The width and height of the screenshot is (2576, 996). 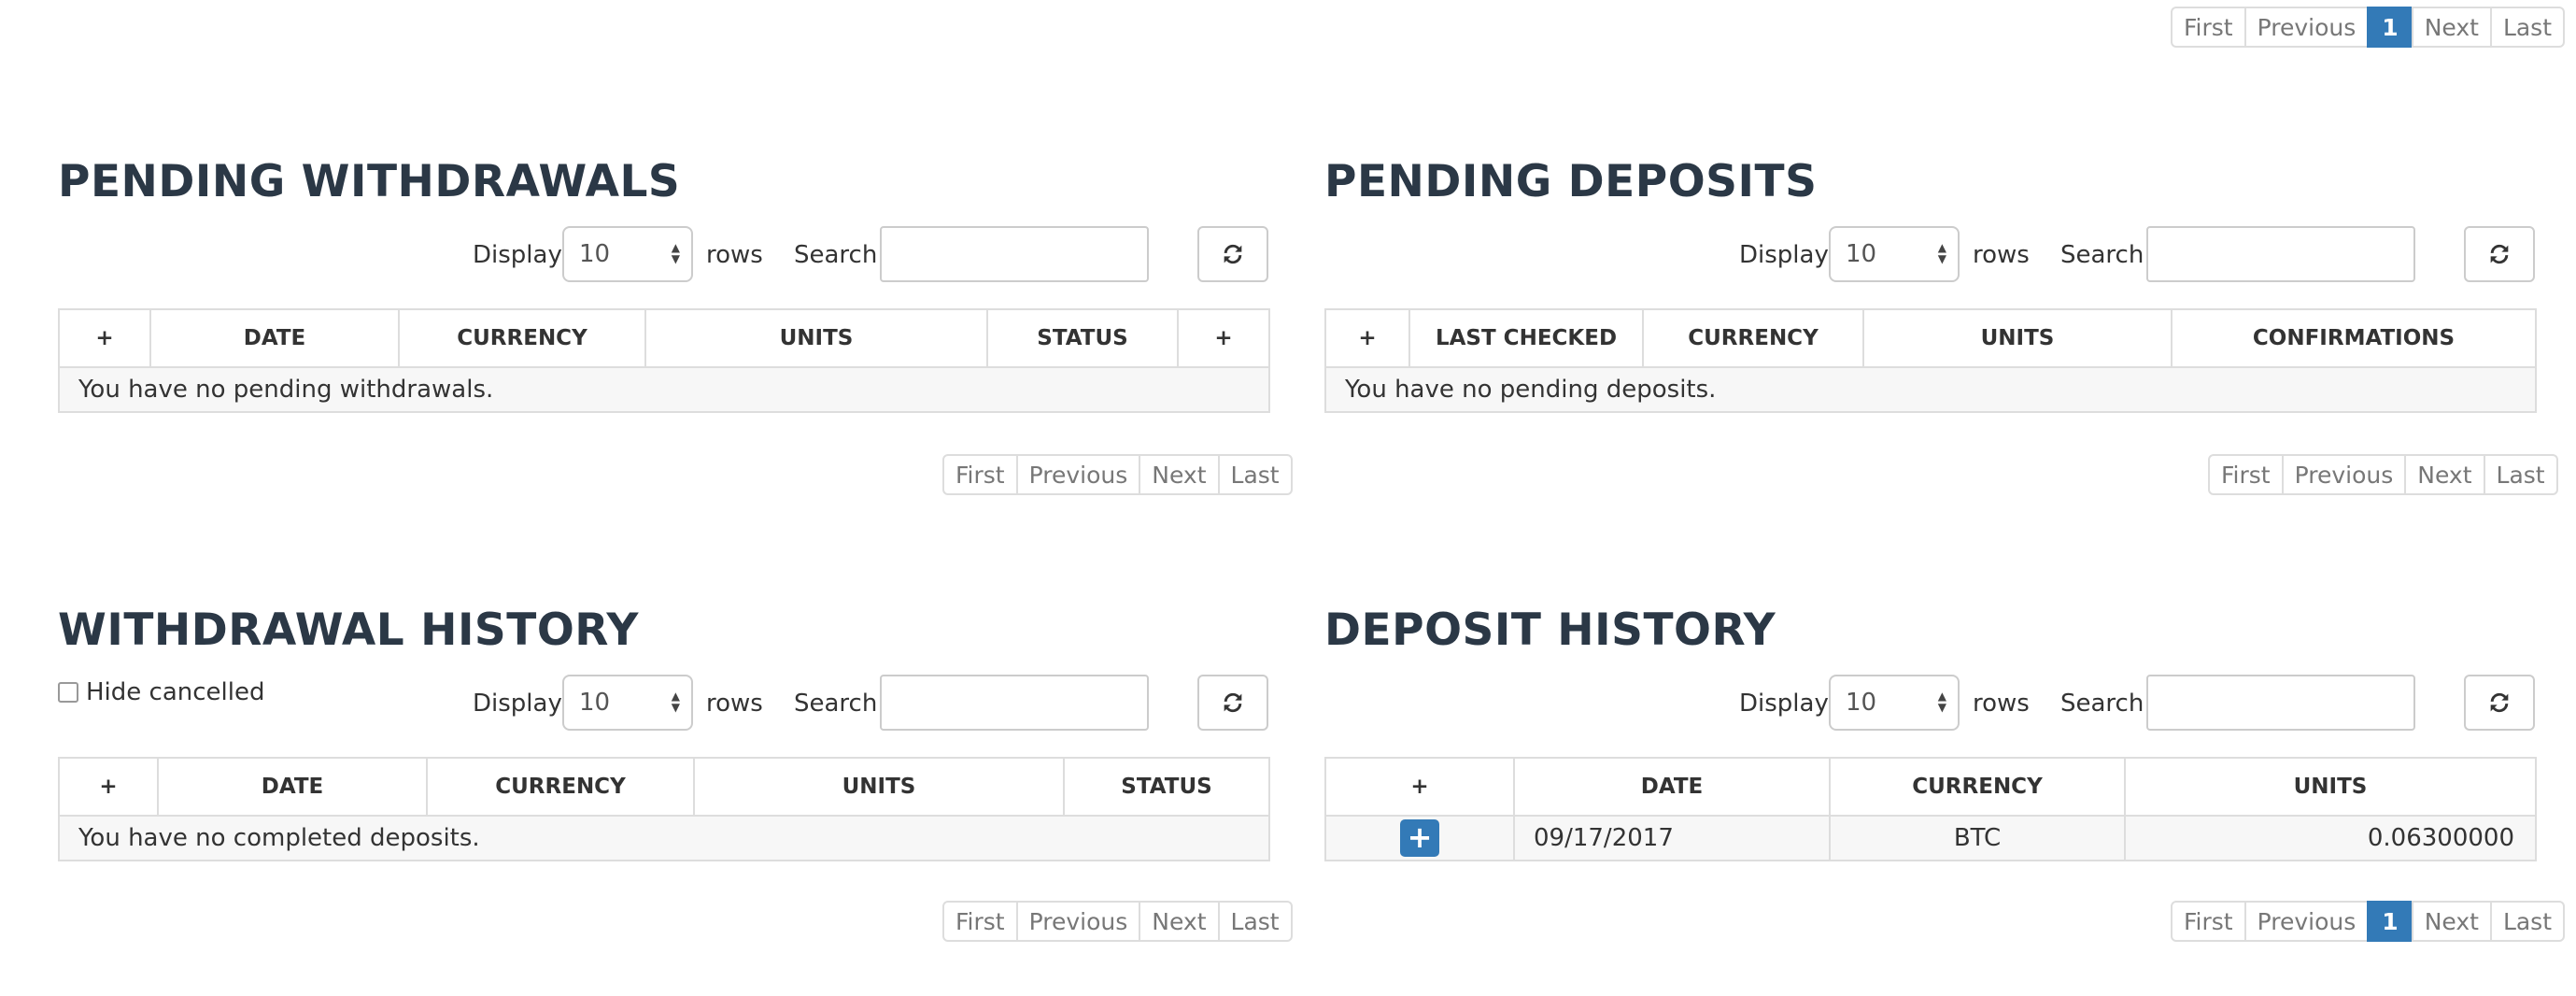 I want to click on section-title: DEPOSIT HISTORY, so click(x=1550, y=630).